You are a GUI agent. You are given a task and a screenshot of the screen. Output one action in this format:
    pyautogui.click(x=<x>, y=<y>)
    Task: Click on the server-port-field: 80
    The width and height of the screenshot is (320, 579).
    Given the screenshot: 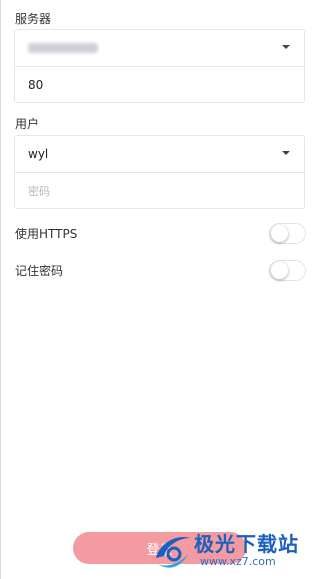 What is the action you would take?
    pyautogui.click(x=159, y=84)
    